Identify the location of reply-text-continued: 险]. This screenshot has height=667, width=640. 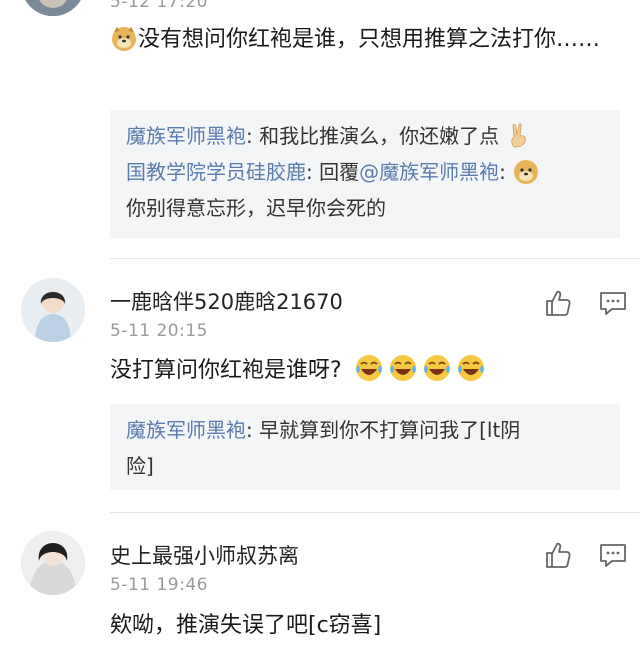
(140, 466).